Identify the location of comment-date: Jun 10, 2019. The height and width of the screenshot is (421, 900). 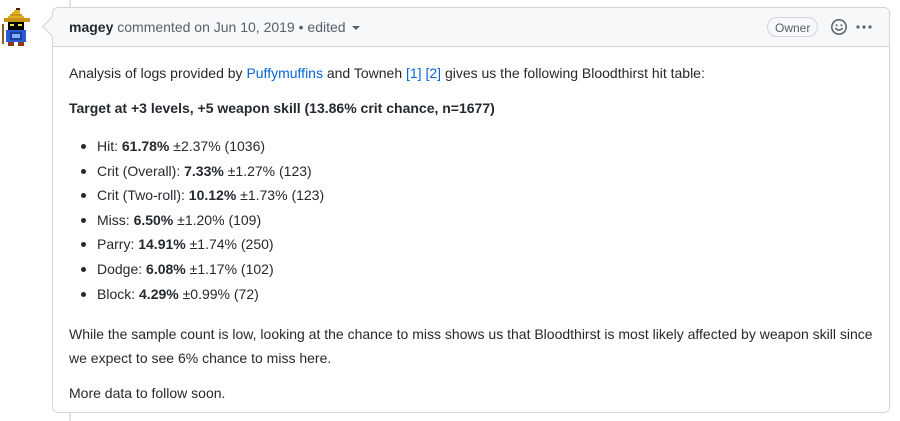
(254, 27).